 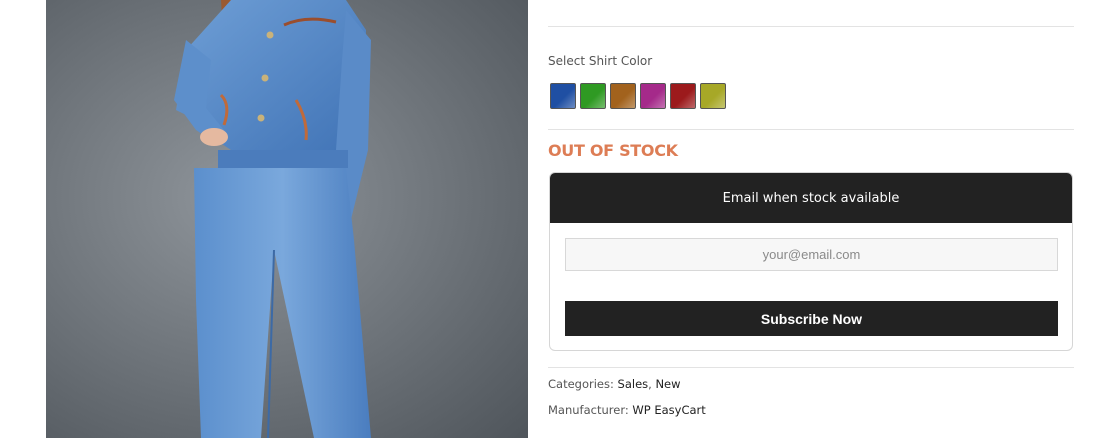 What do you see at coordinates (563, 96) in the screenshot?
I see `color-swatch-blue` at bounding box center [563, 96].